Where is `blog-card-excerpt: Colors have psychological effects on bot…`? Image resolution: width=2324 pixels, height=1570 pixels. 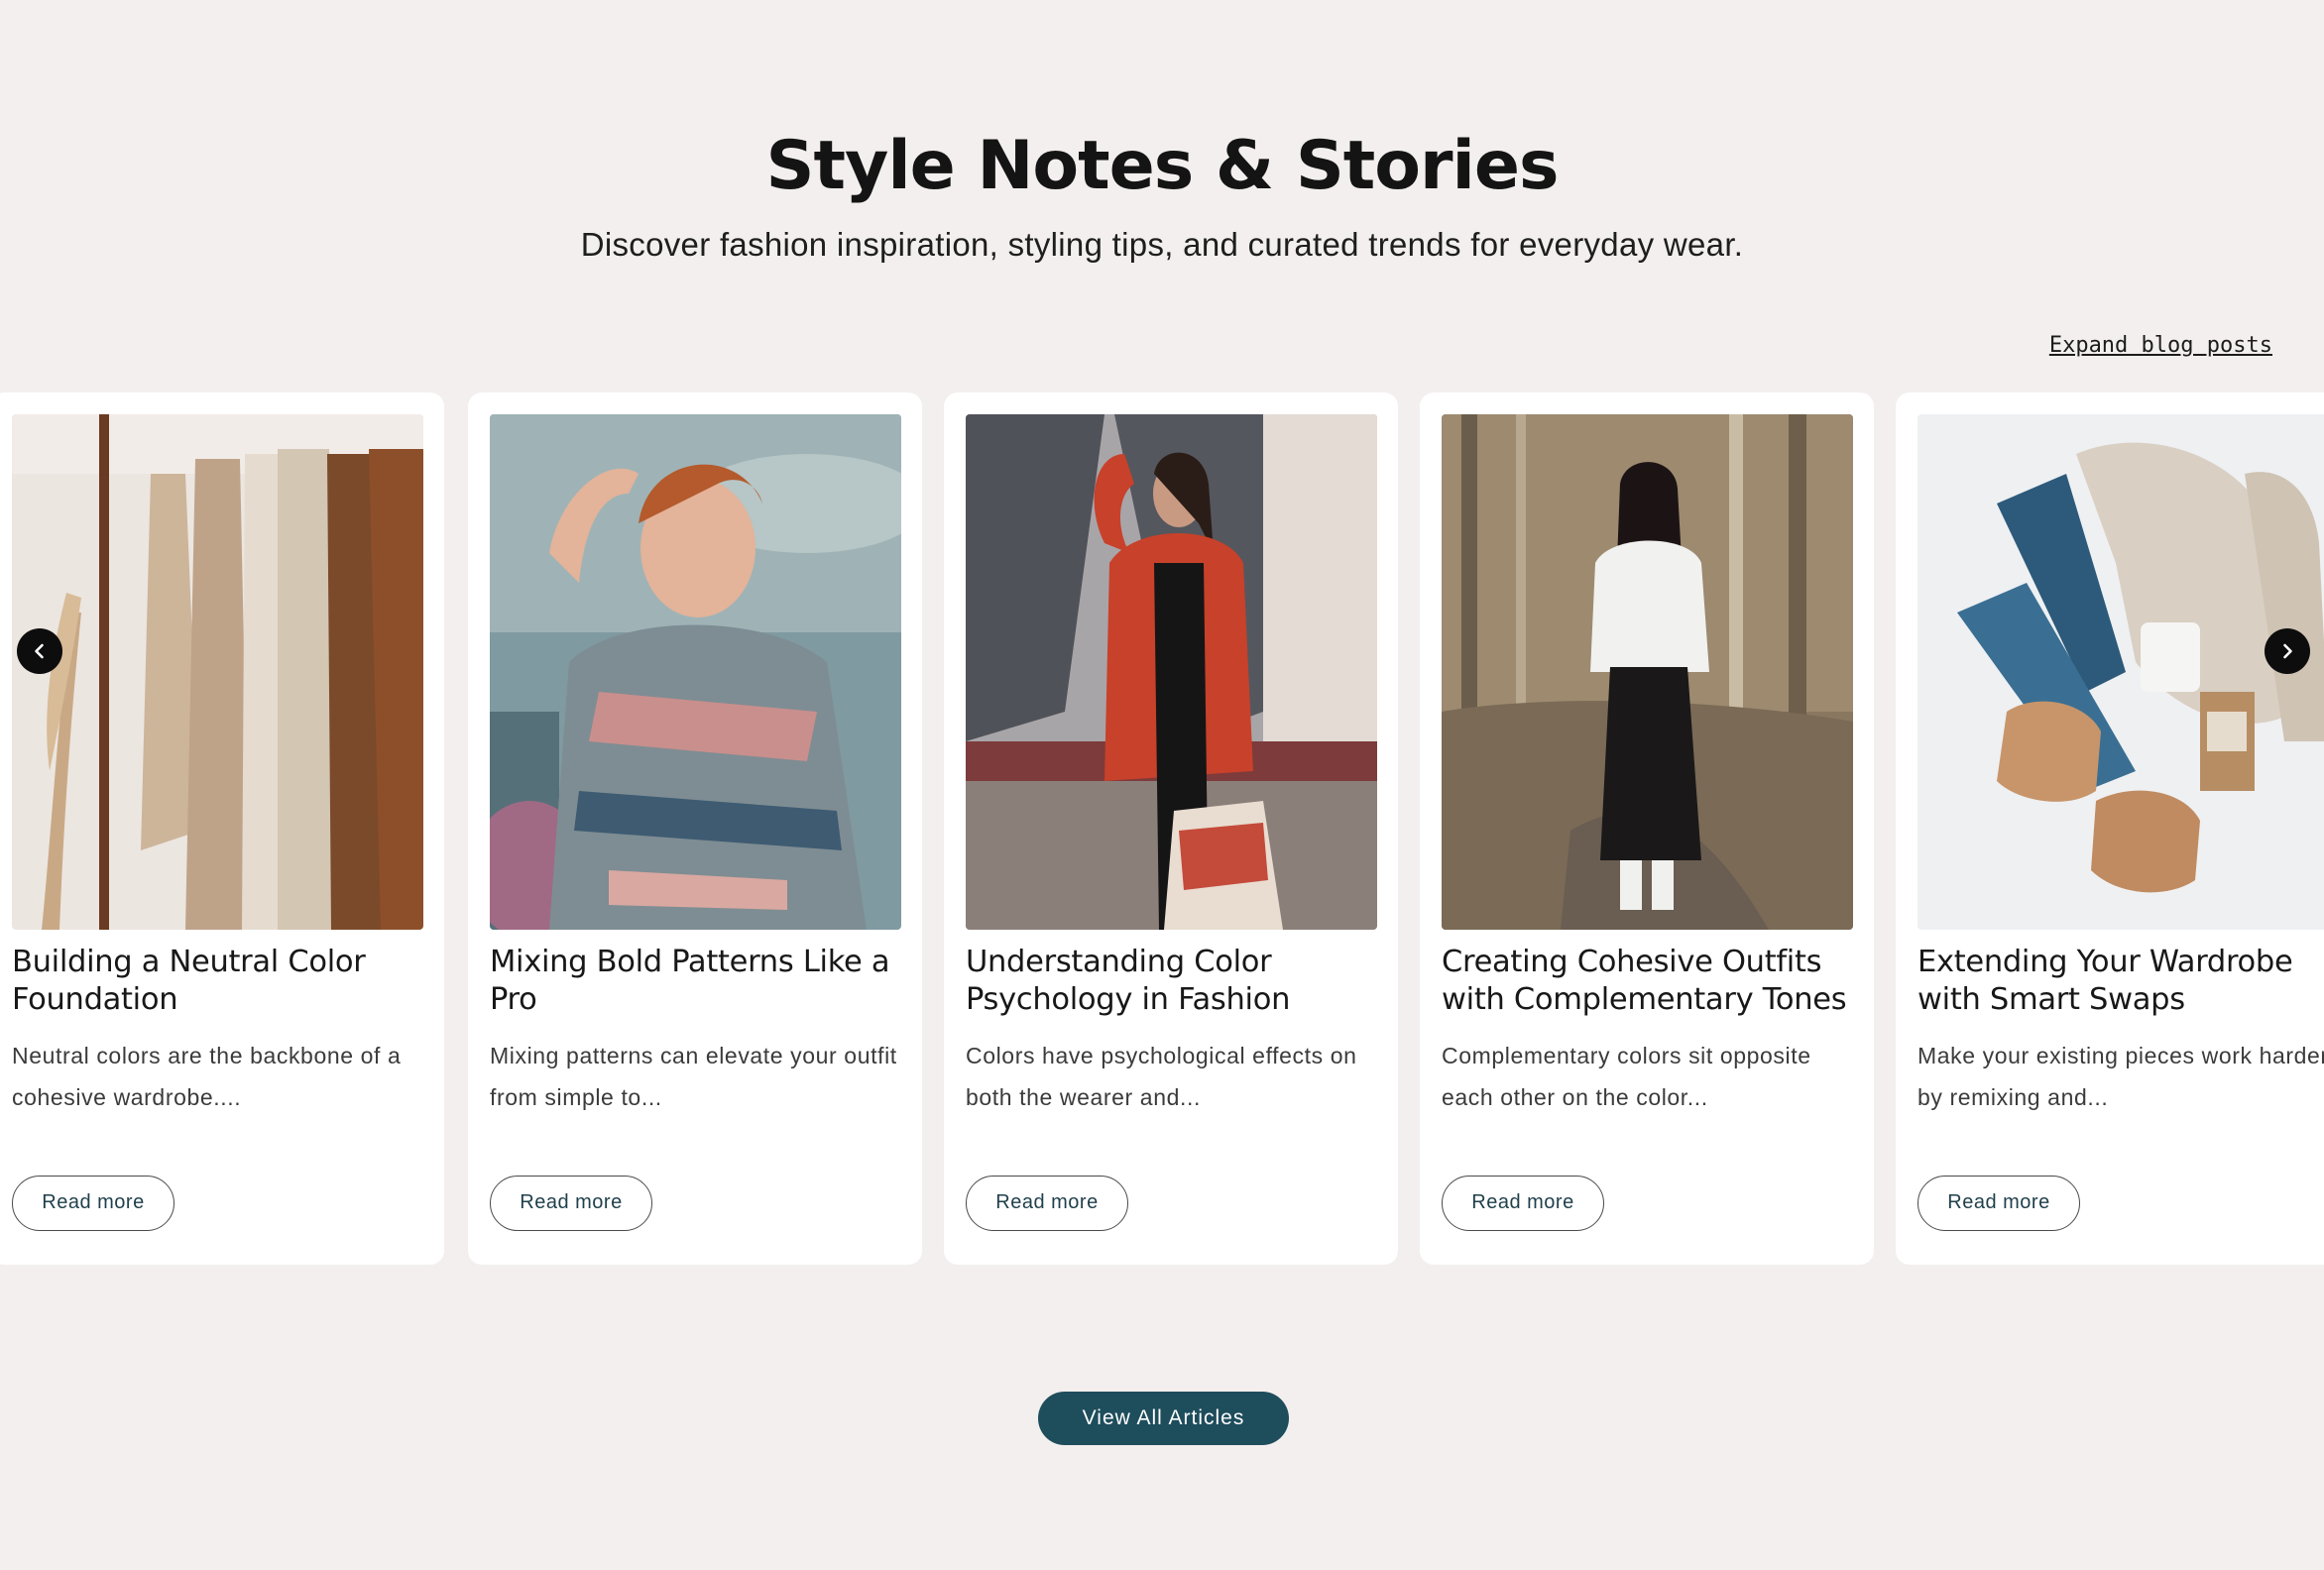
blog-card-excerpt: Colors have psychological effects on bot… is located at coordinates (1161, 1076).